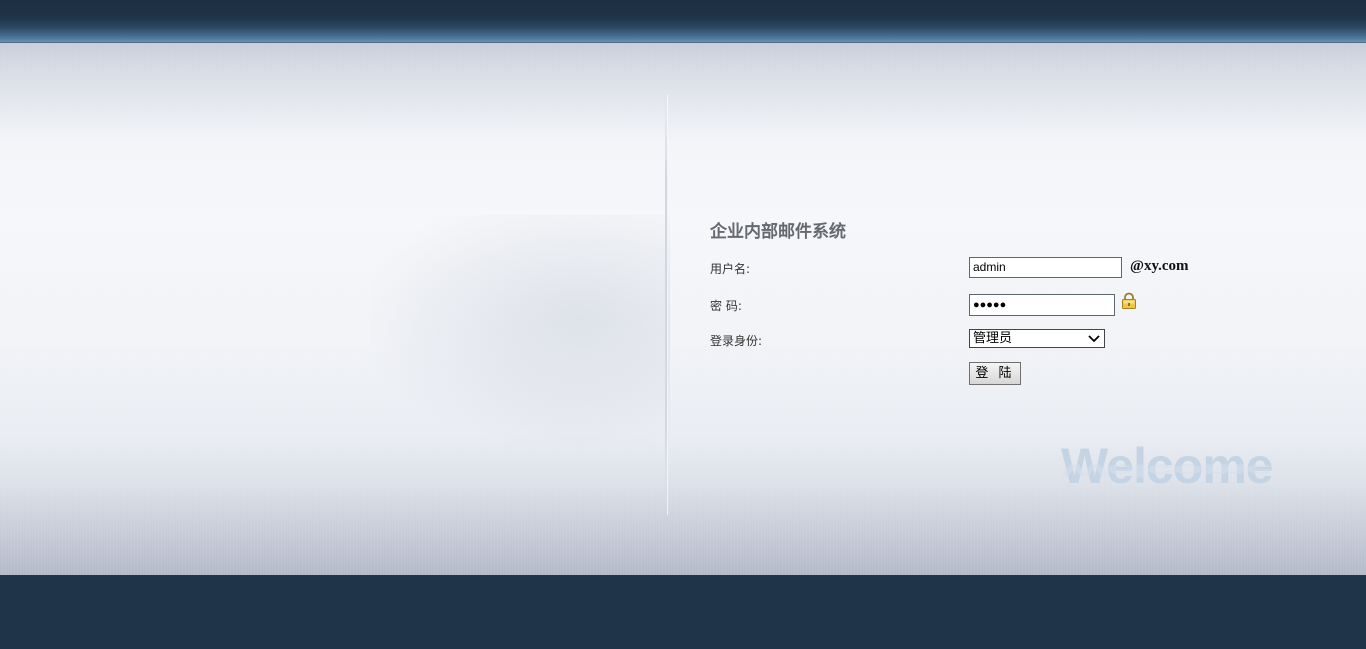 This screenshot has width=1366, height=649. Describe the element at coordinates (1129, 300) in the screenshot. I see `lock-icon` at that location.